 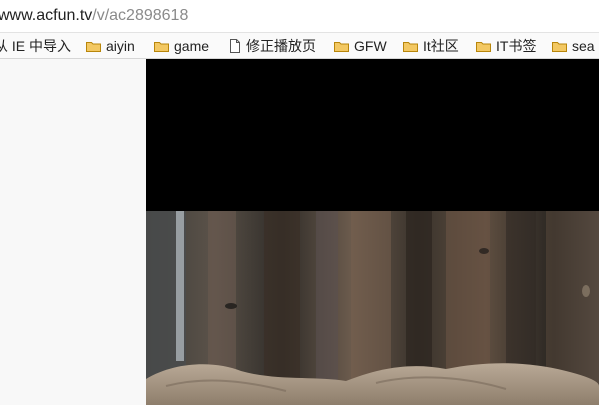 I want to click on bookmark-aiyin: aiyin, so click(x=110, y=46).